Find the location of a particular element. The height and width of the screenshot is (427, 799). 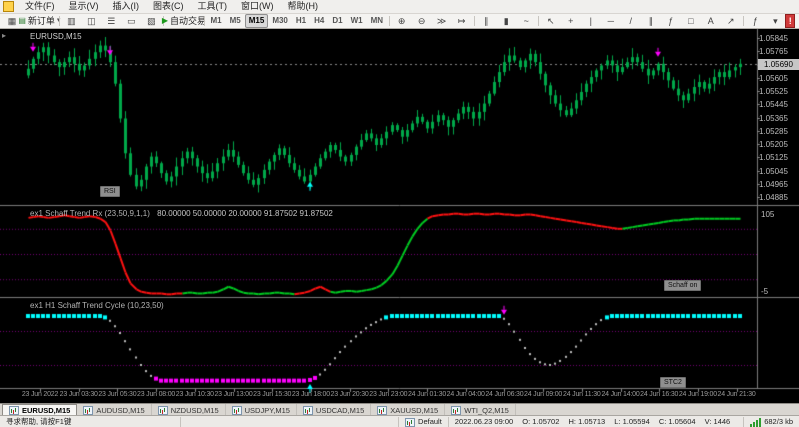

status-spacer is located at coordinates (290, 422).